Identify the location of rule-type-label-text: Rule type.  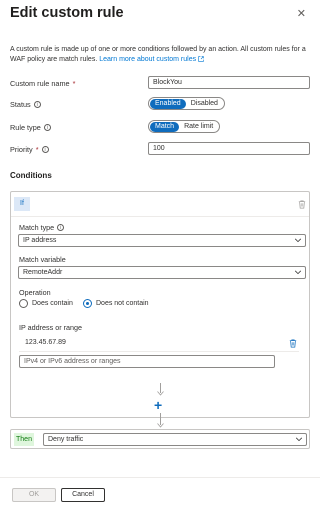
(25, 127).